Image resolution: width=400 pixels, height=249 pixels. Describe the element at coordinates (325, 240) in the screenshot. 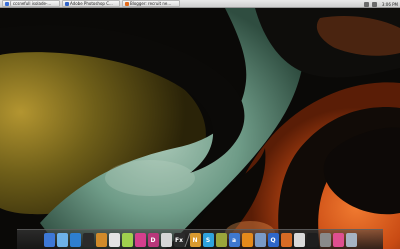

I see `system-icon` at that location.